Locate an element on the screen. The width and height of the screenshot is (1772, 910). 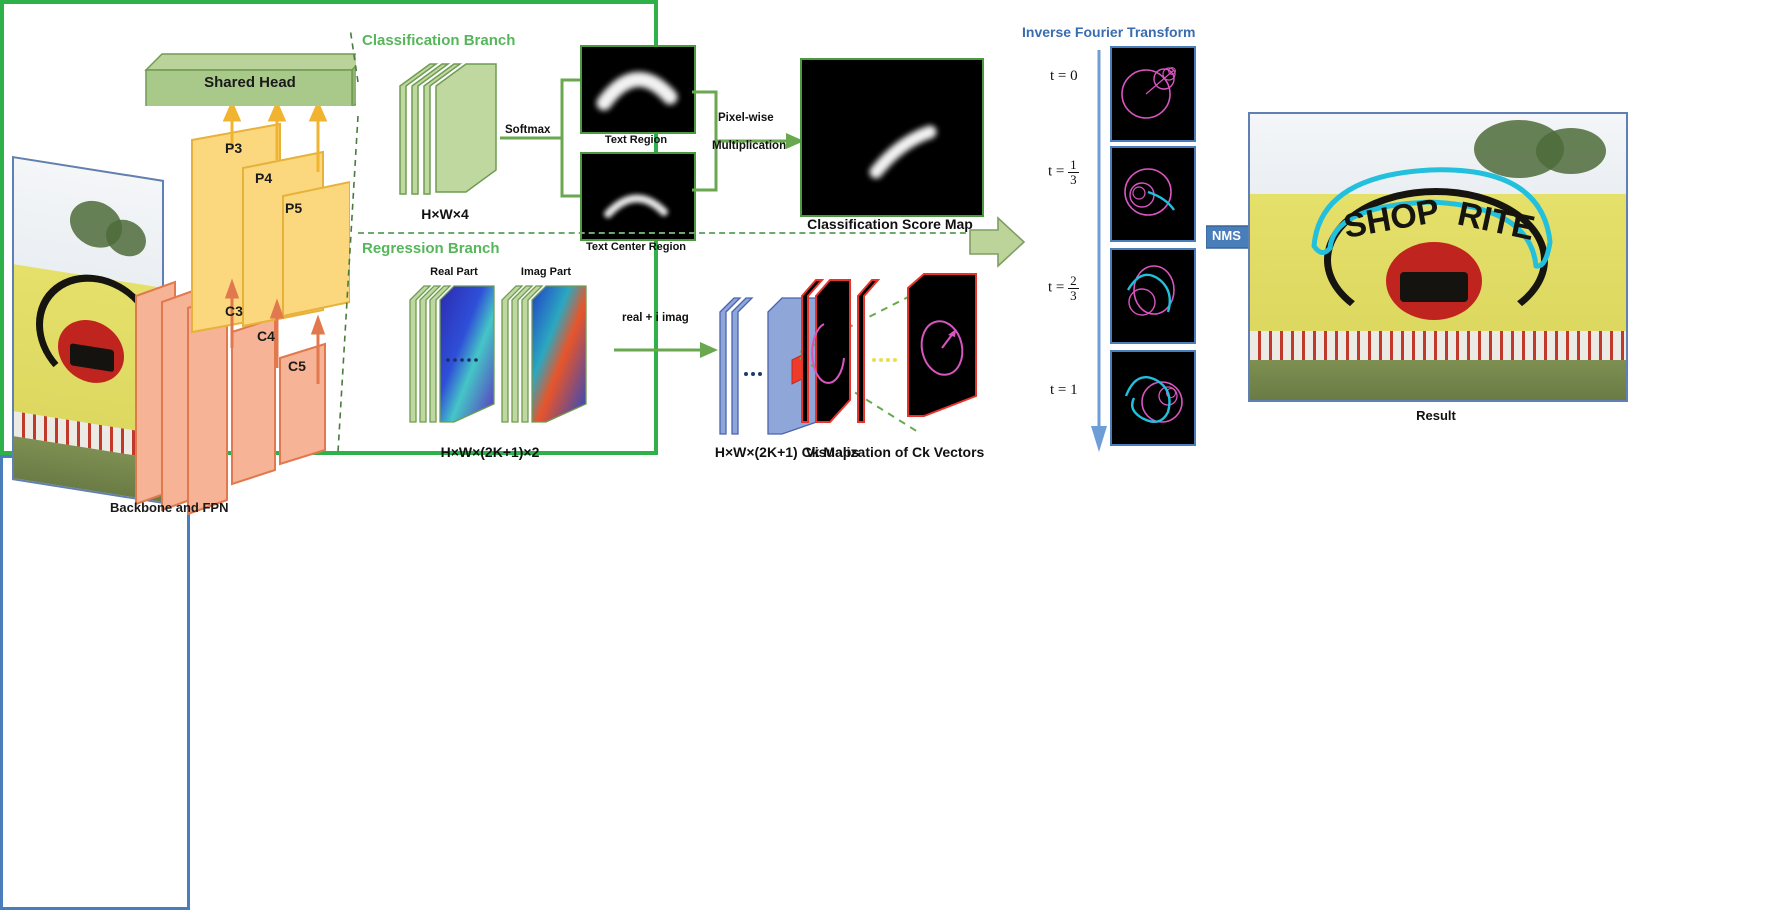
ift-step-0-value: 0 is located at coordinates (1074, 76).